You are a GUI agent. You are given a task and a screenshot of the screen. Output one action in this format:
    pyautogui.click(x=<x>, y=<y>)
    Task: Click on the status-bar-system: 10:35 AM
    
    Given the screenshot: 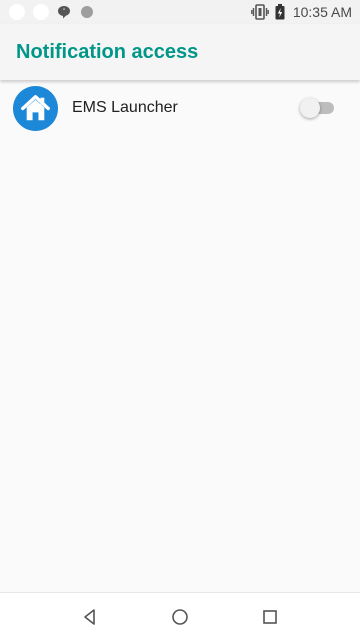 What is the action you would take?
    pyautogui.click(x=301, y=12)
    